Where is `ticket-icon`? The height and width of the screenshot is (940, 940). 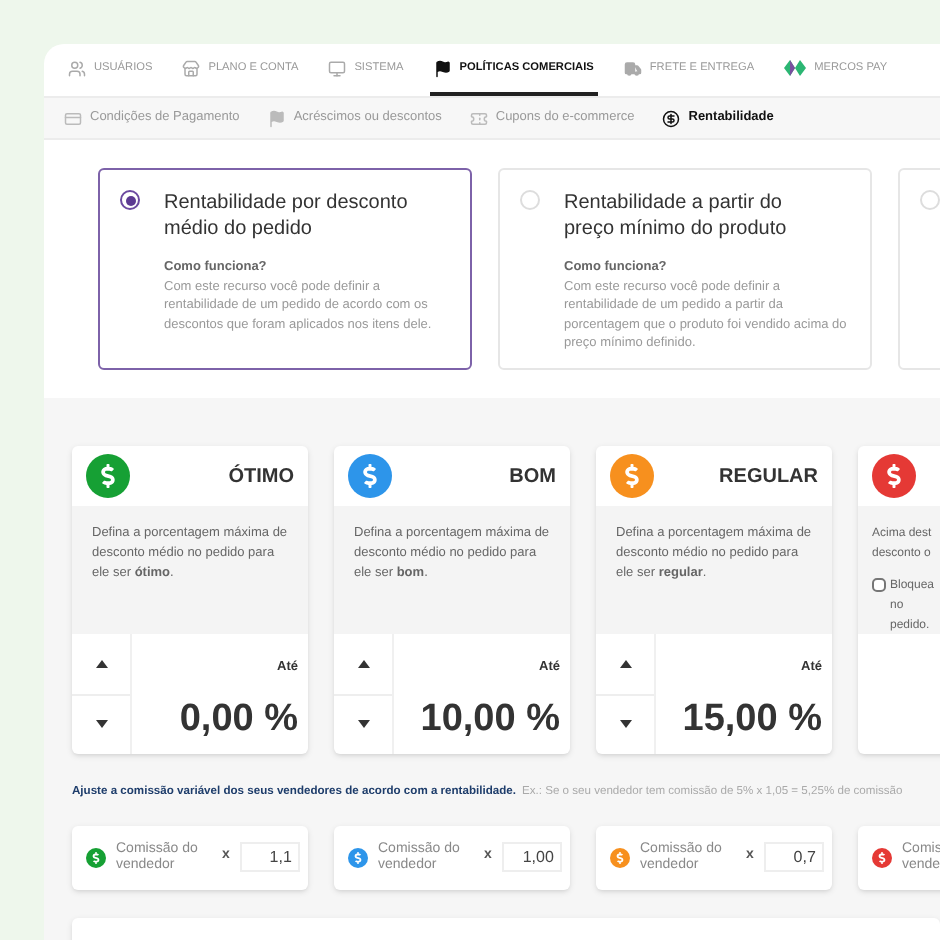
ticket-icon is located at coordinates (478, 118).